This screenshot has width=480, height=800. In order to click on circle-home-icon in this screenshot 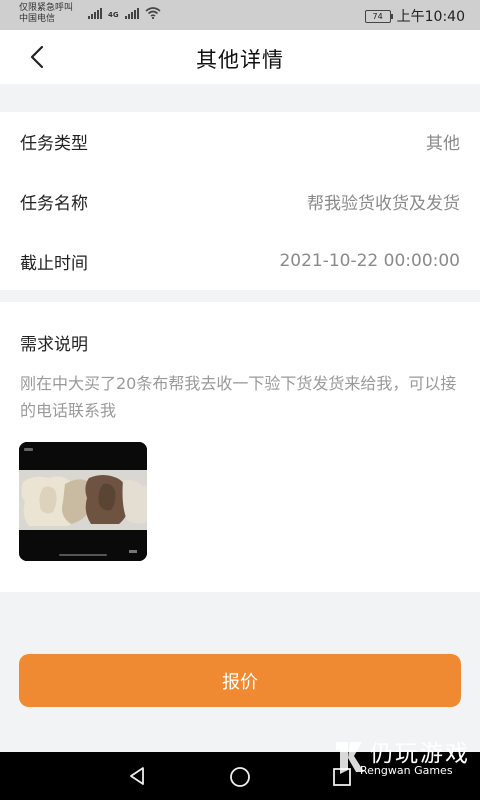, I will do `click(240, 777)`.